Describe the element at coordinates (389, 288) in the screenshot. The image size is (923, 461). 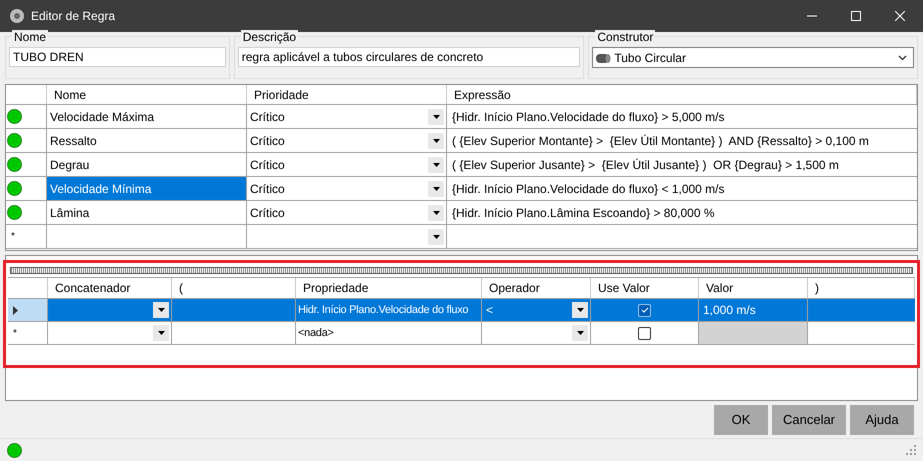
I see `column-header: Propriedade` at that location.